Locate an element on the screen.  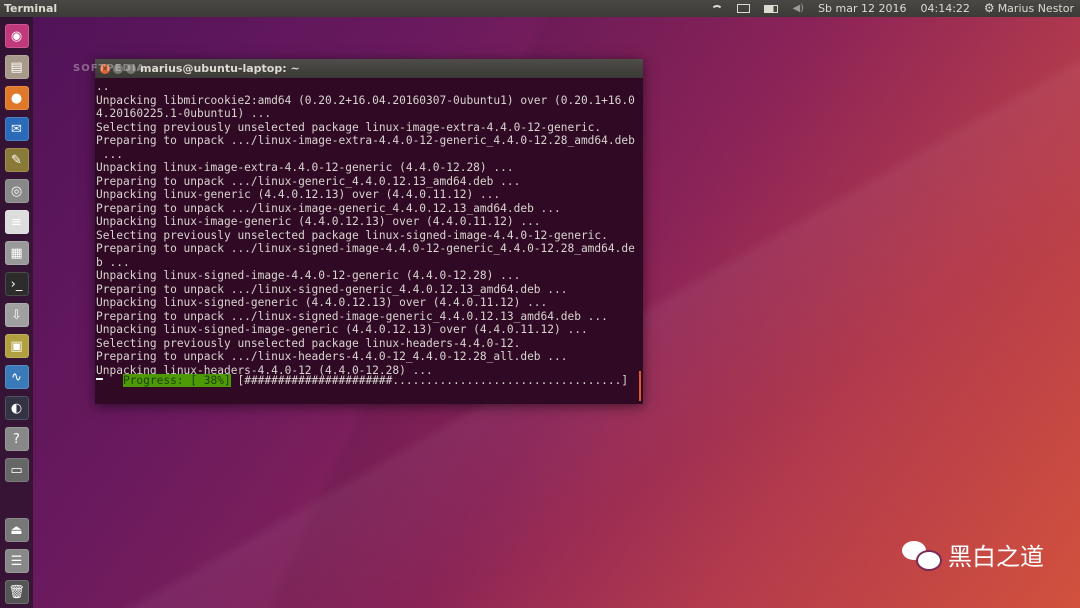
hard-drive-icon: ☰ is located at coordinates (16, 561).